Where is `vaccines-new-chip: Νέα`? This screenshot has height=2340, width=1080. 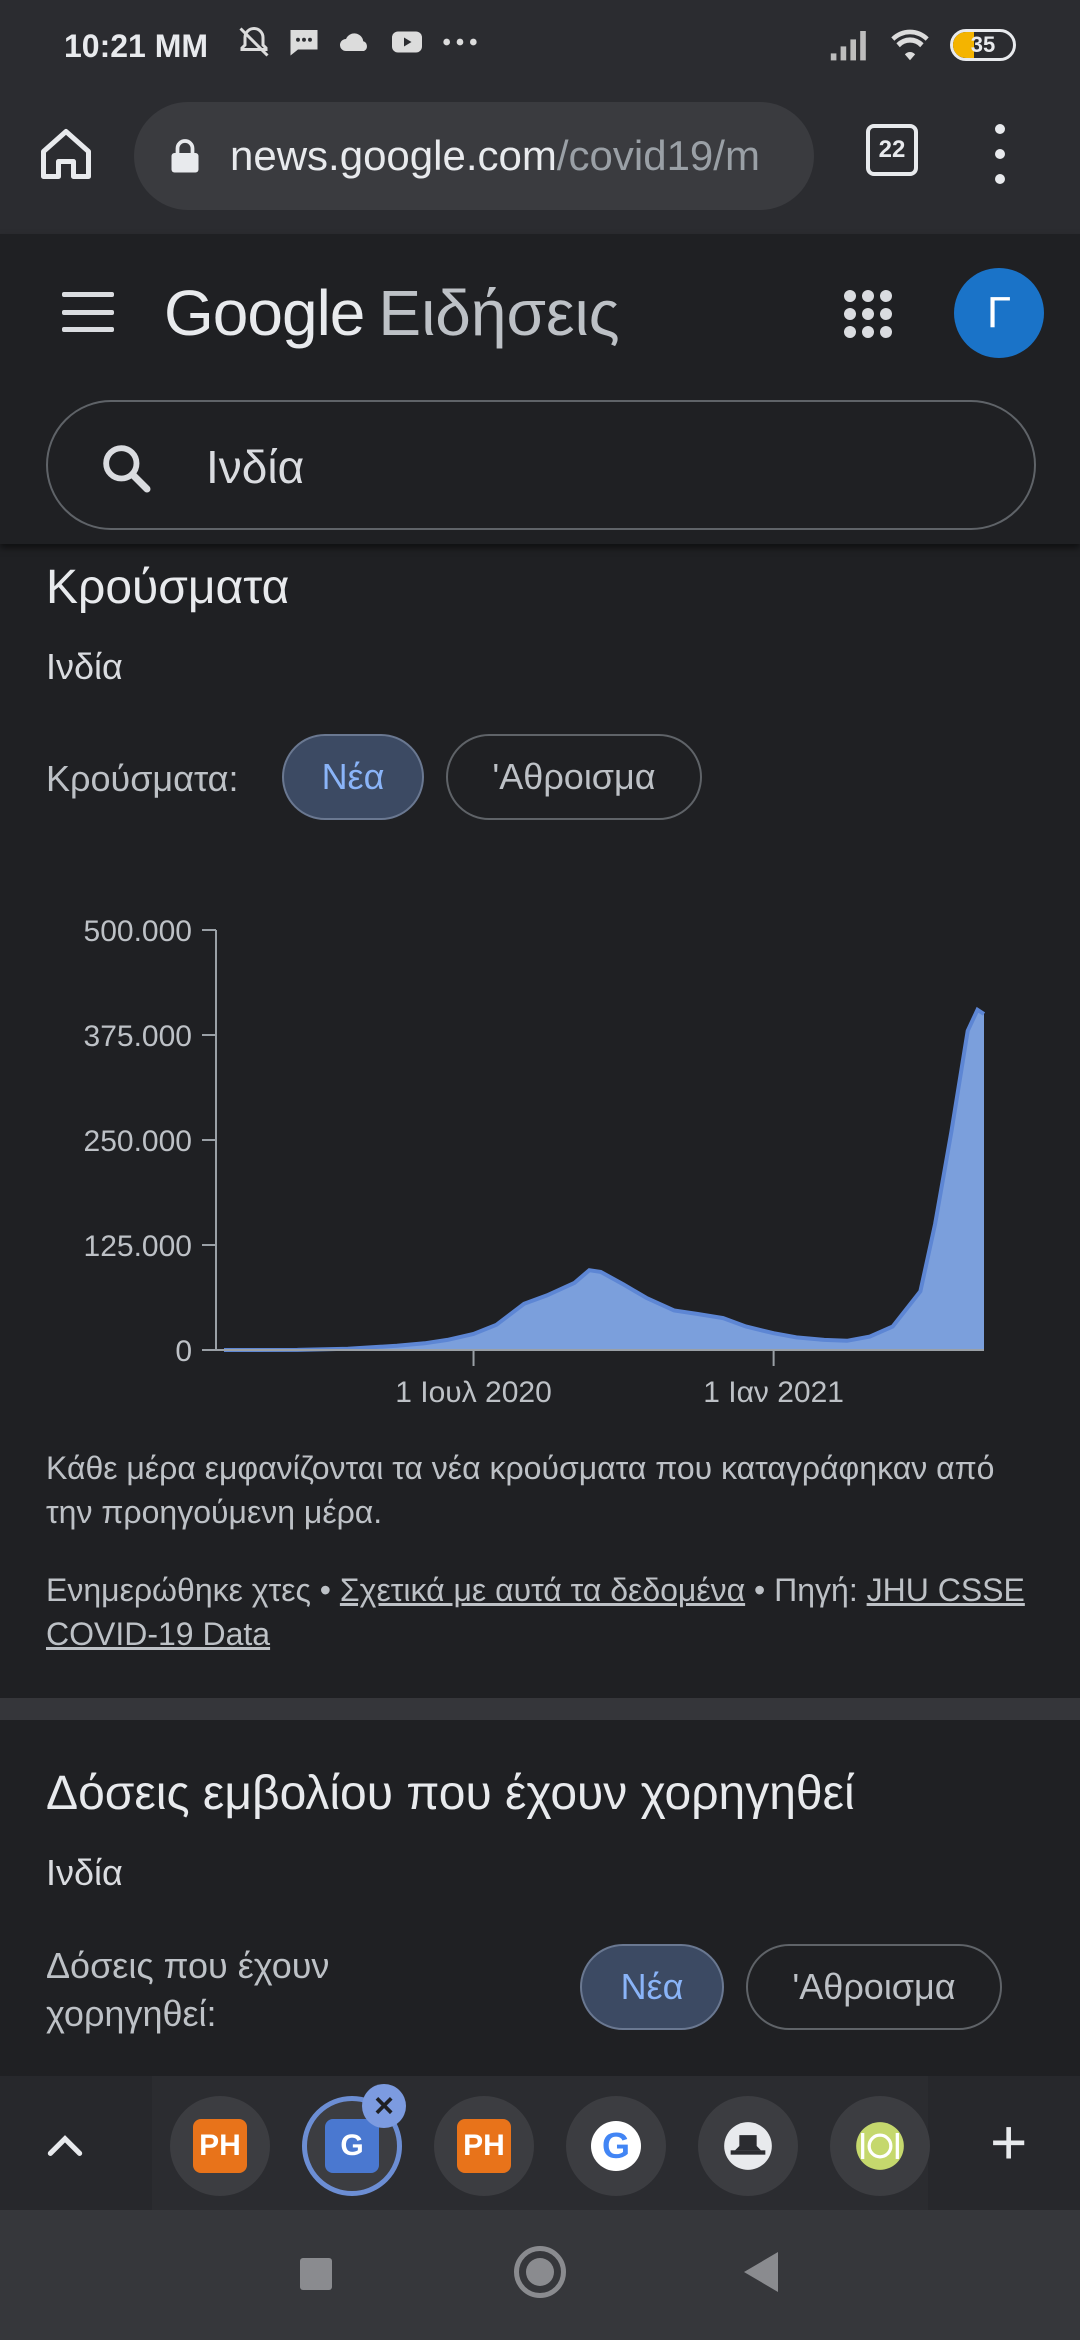
vaccines-new-chip: Νέα is located at coordinates (652, 1987).